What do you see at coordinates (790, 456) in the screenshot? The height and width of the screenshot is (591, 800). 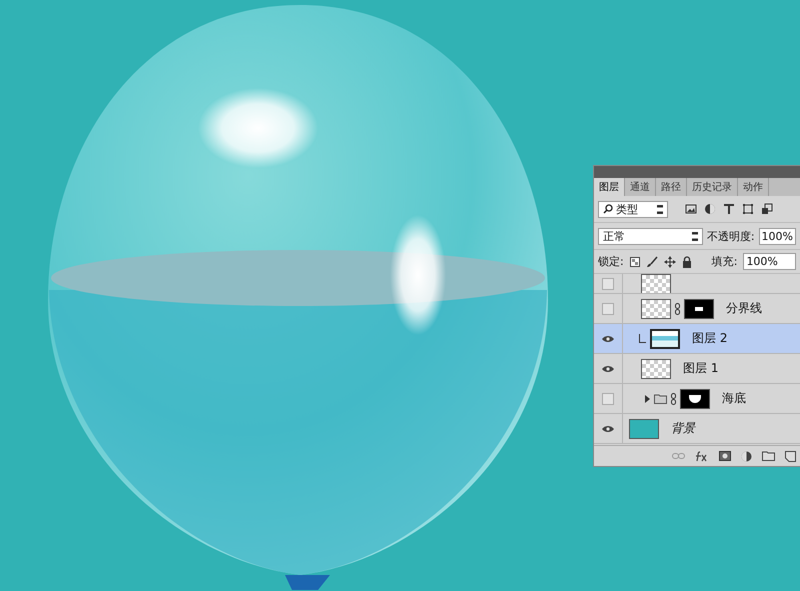 I see `new-layer-icon` at bounding box center [790, 456].